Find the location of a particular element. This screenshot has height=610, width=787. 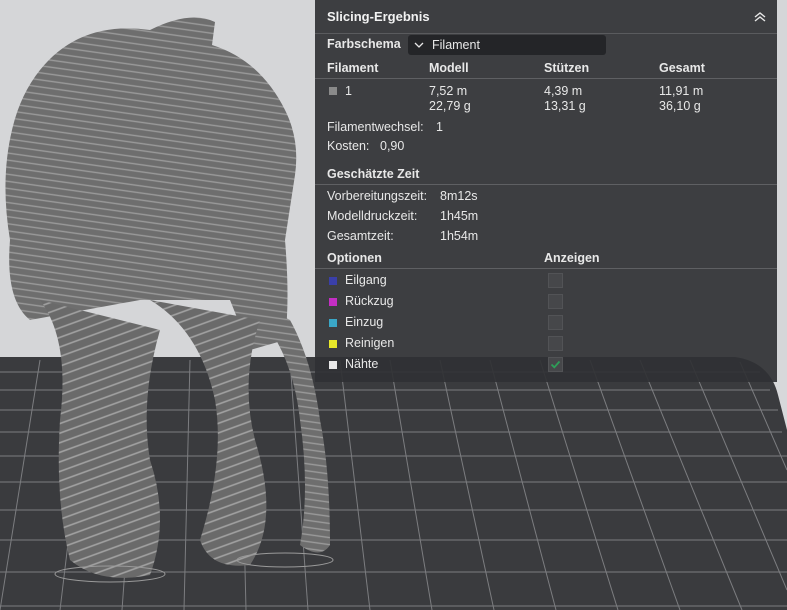

filament-swatch is located at coordinates (333, 91).